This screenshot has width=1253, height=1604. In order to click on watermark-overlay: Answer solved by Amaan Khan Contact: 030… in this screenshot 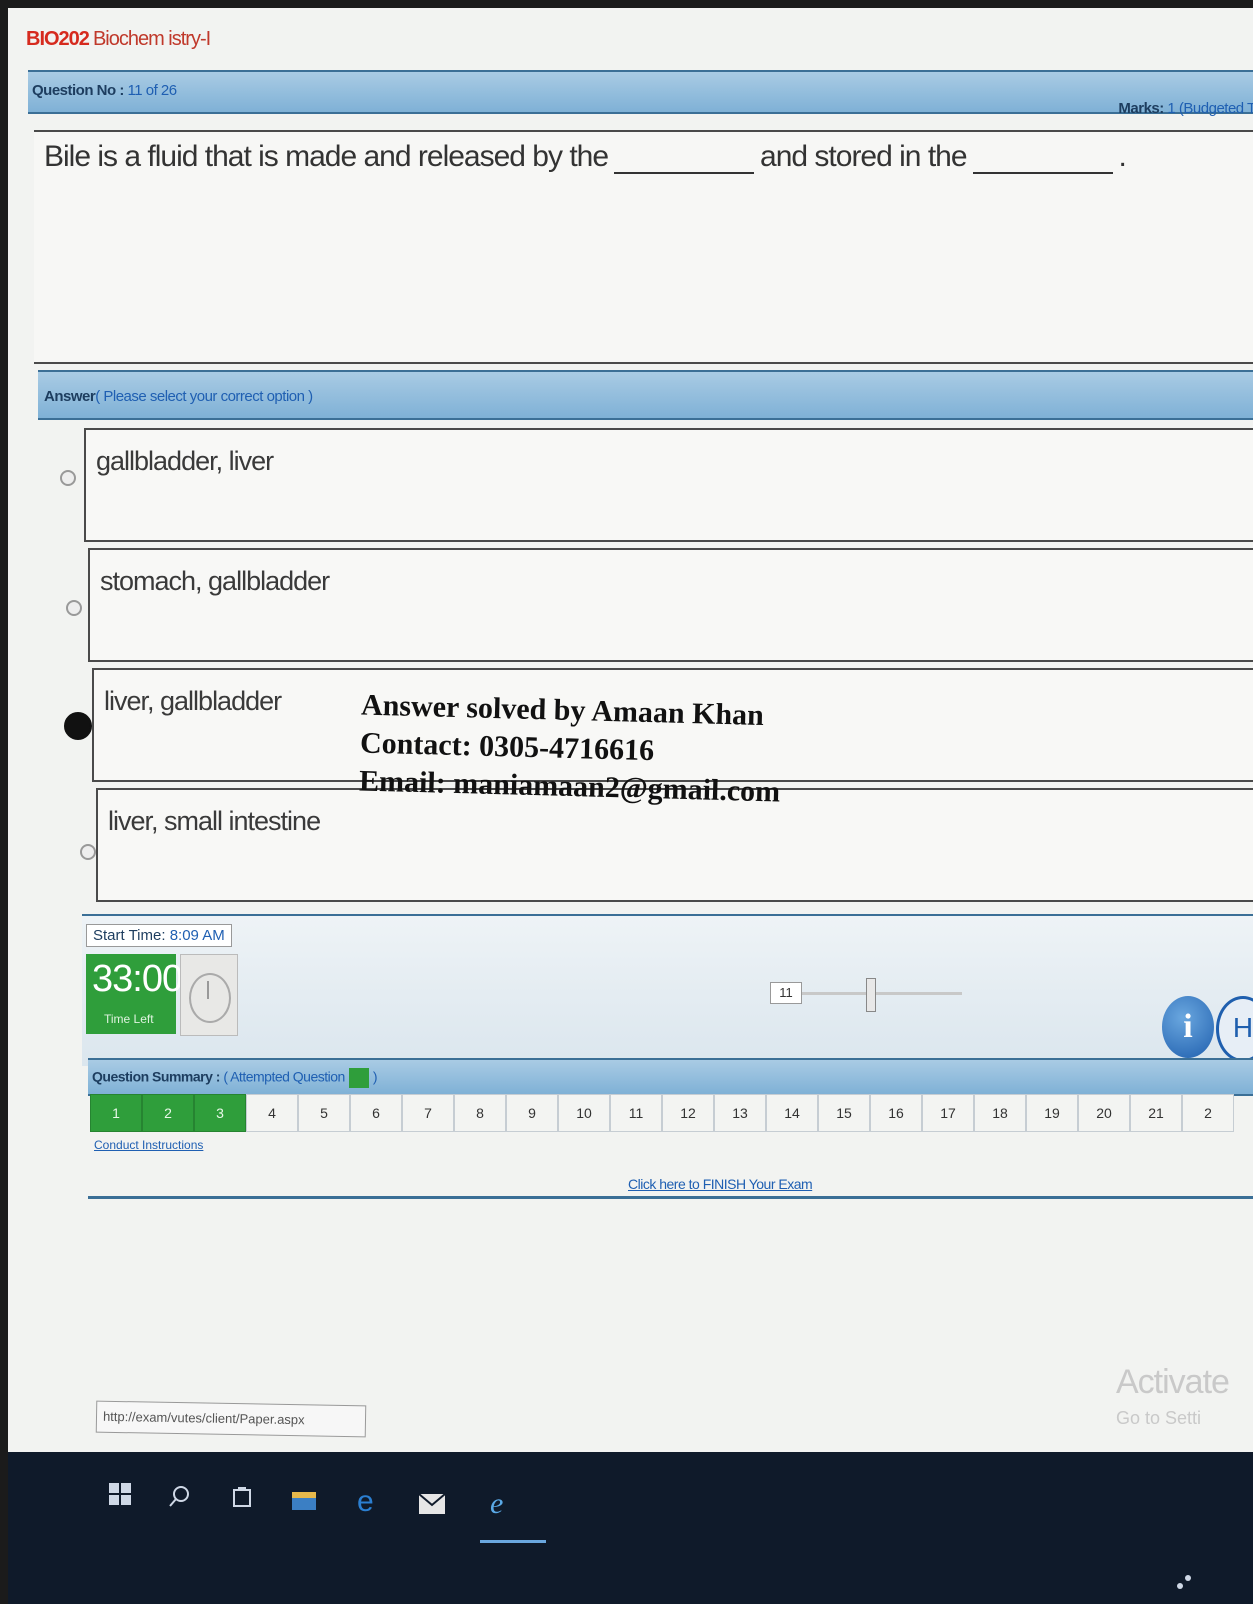, I will do `click(571, 749)`.